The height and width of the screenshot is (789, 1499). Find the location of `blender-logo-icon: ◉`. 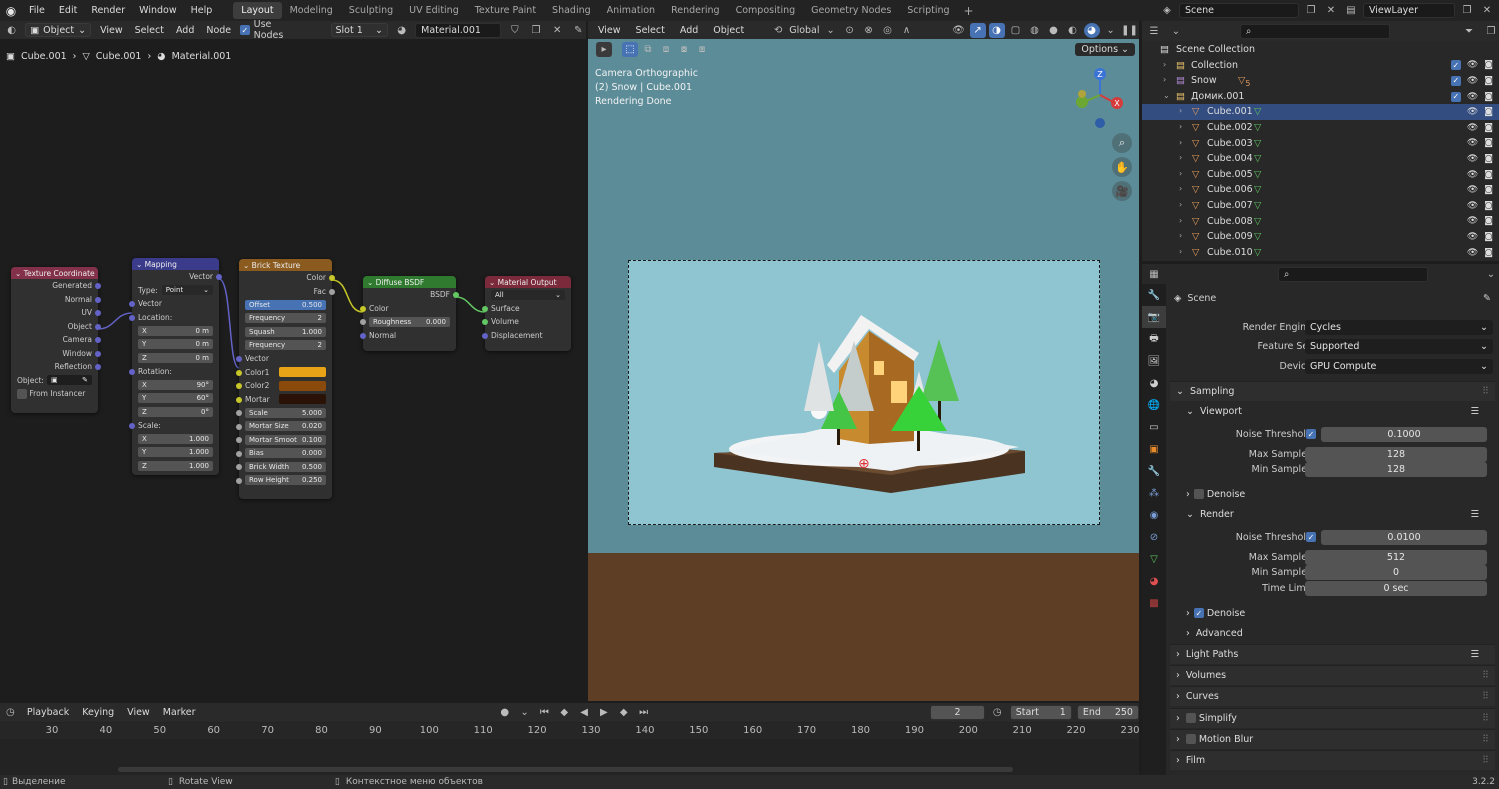

blender-logo-icon: ◉ is located at coordinates (11, 11).